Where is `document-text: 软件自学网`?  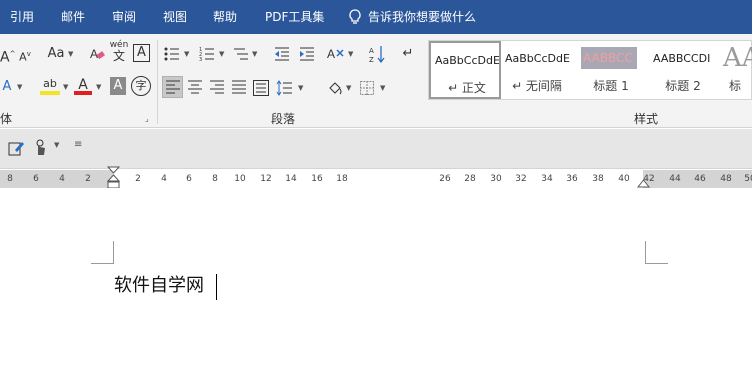 document-text: 软件自学网 is located at coordinates (159, 286).